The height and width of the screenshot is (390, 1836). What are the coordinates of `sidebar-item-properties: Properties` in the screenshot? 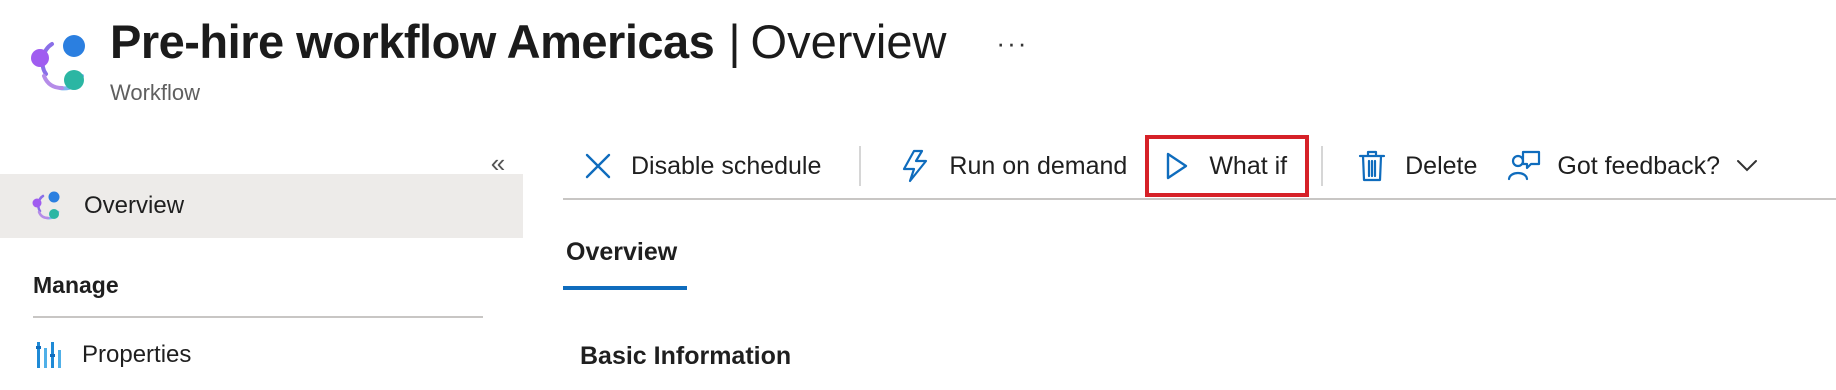 It's located at (261, 355).